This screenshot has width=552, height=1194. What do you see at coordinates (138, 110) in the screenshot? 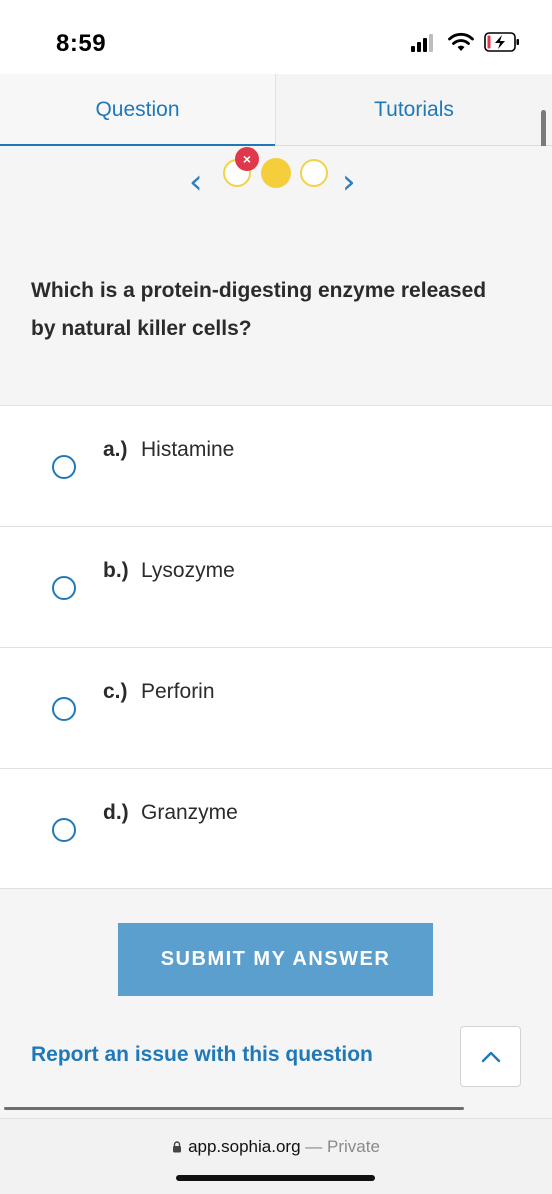
I see `tab-question: Question` at bounding box center [138, 110].